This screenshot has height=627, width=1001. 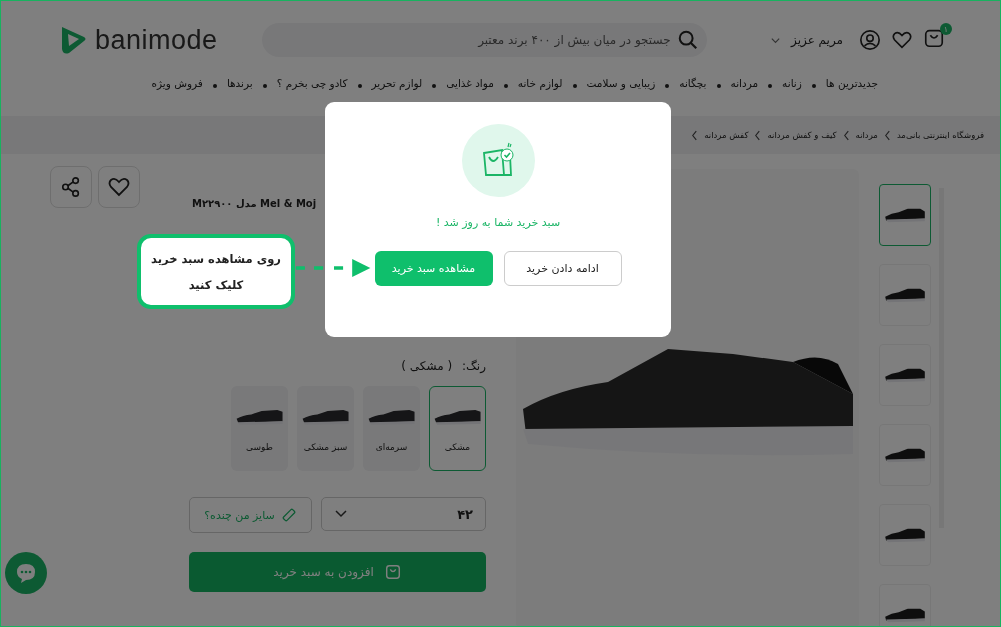 I want to click on bag-icon, so click(x=392, y=572).